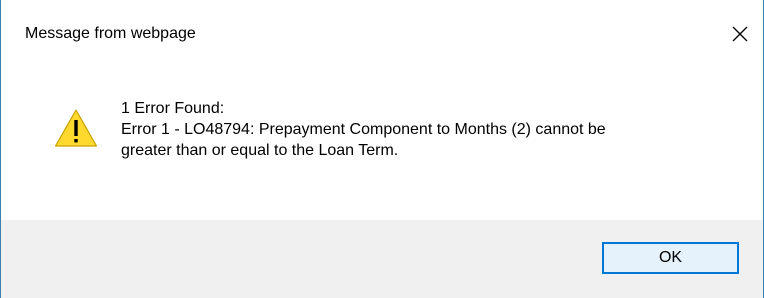 The height and width of the screenshot is (298, 764). Describe the element at coordinates (670, 258) in the screenshot. I see `ok-button: OK` at that location.